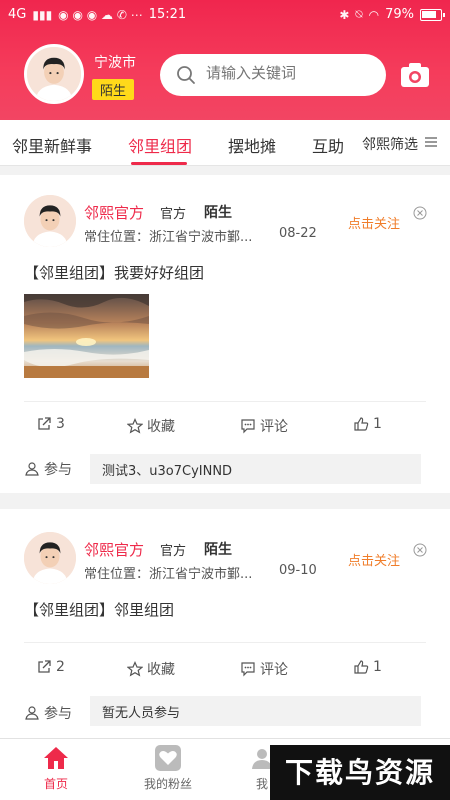 This screenshot has width=450, height=800. What do you see at coordinates (56, 758) in the screenshot?
I see `home-icon` at bounding box center [56, 758].